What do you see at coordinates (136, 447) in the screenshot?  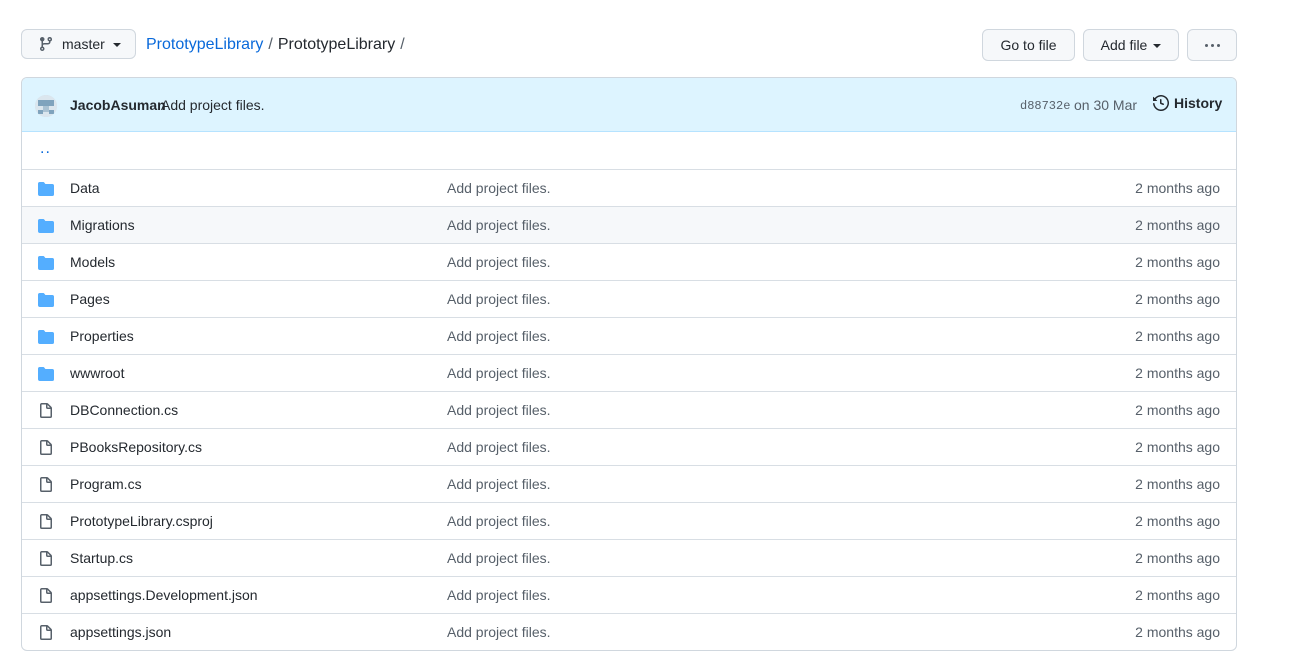 I see `file-name-link: PBooksRepository.cs` at bounding box center [136, 447].